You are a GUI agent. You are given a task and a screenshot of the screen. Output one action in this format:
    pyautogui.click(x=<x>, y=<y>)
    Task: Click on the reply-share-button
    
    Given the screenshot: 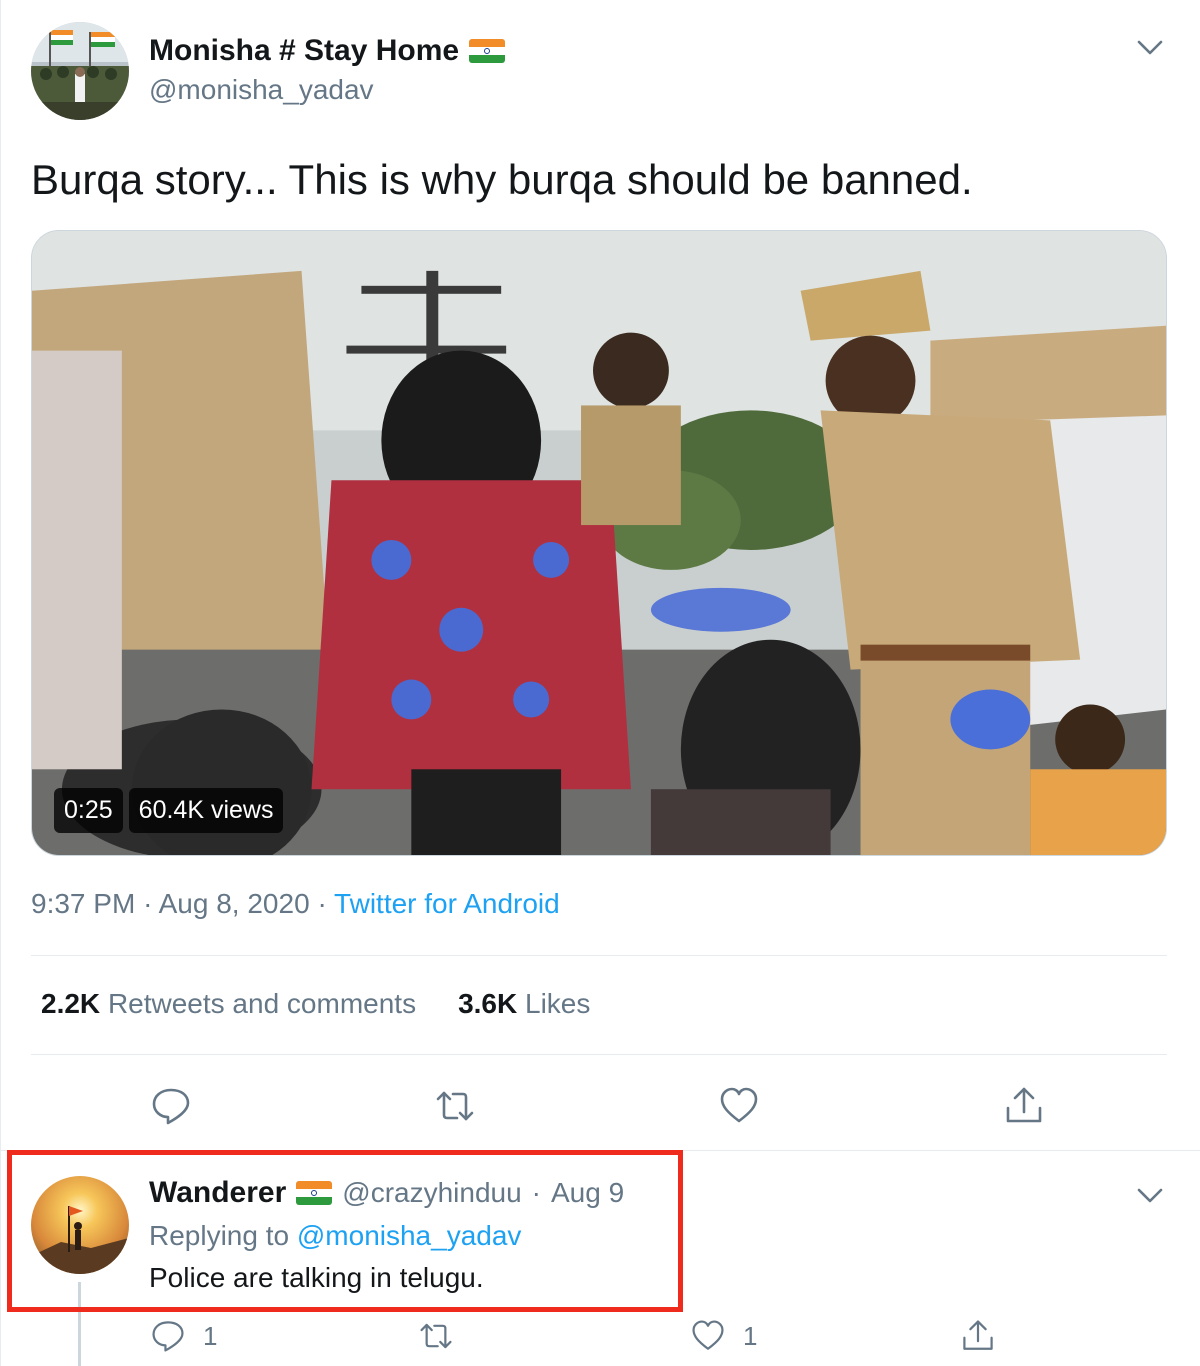 What is the action you would take?
    pyautogui.click(x=978, y=1336)
    